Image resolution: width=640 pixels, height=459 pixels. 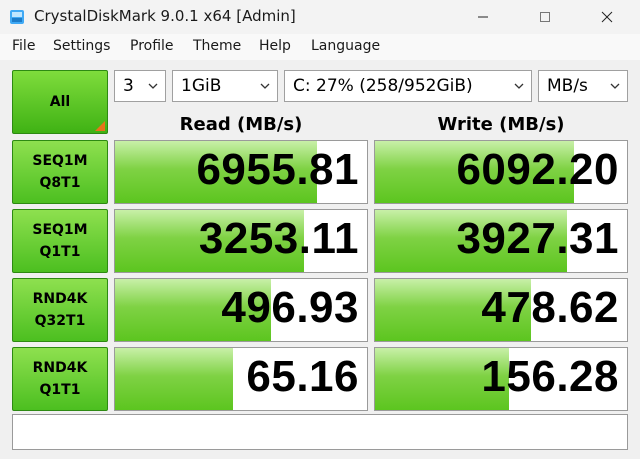 What do you see at coordinates (174, 379) in the screenshot?
I see `read-score-bar` at bounding box center [174, 379].